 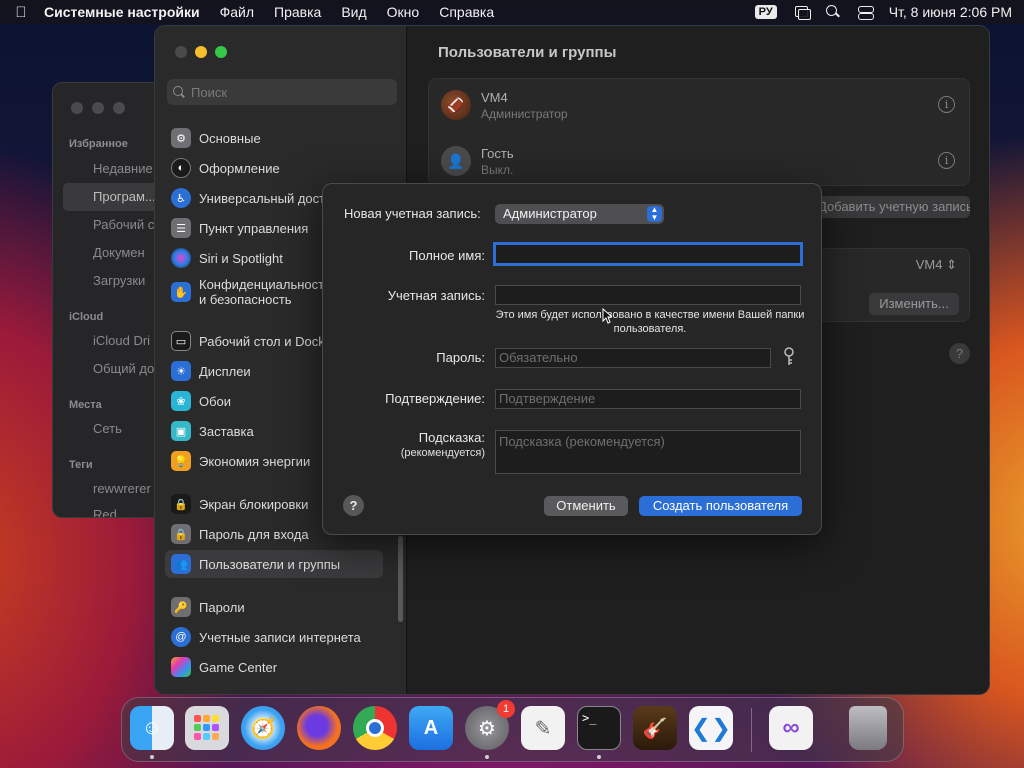 What do you see at coordinates (152, 757) in the screenshot?
I see `running-indicator` at bounding box center [152, 757].